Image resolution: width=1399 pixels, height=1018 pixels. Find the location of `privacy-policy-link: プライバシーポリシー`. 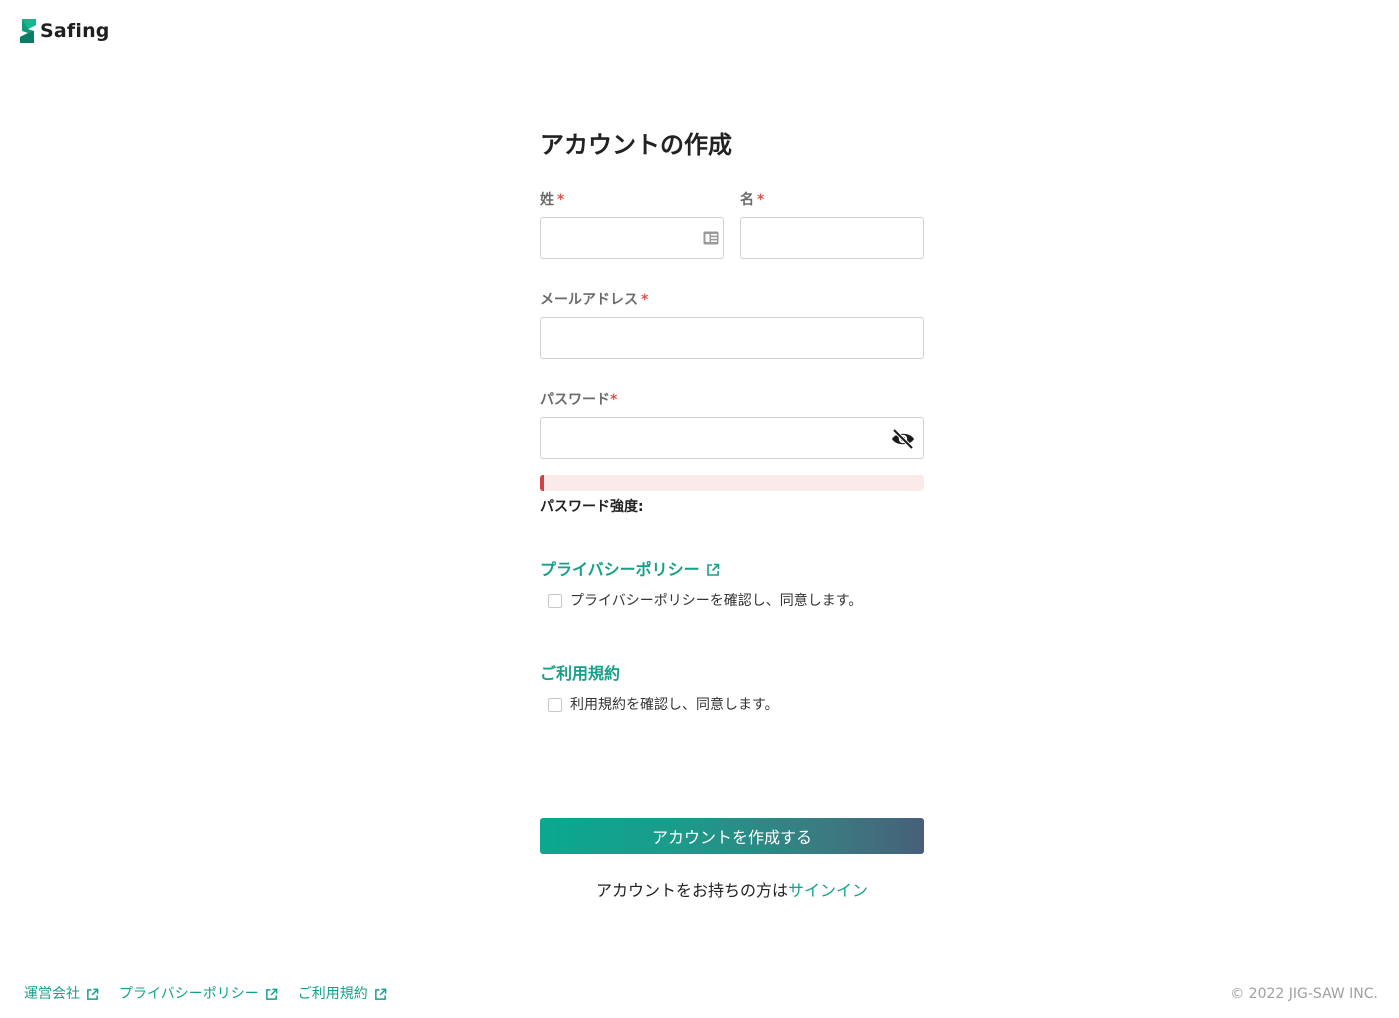

privacy-policy-link: プライバシーポリシー is located at coordinates (732, 570).